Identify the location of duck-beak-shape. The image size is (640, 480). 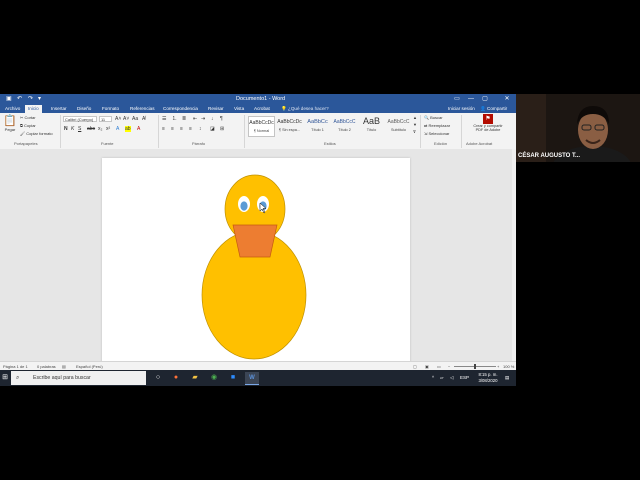
(255, 241).